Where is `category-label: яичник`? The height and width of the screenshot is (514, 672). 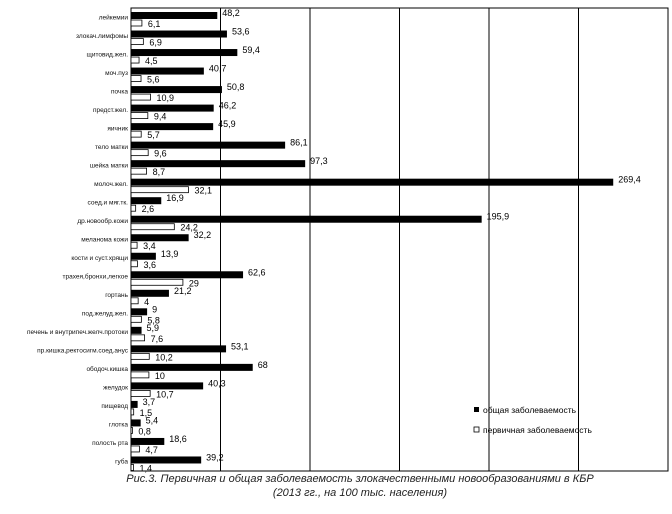 category-label: яичник is located at coordinates (117, 128).